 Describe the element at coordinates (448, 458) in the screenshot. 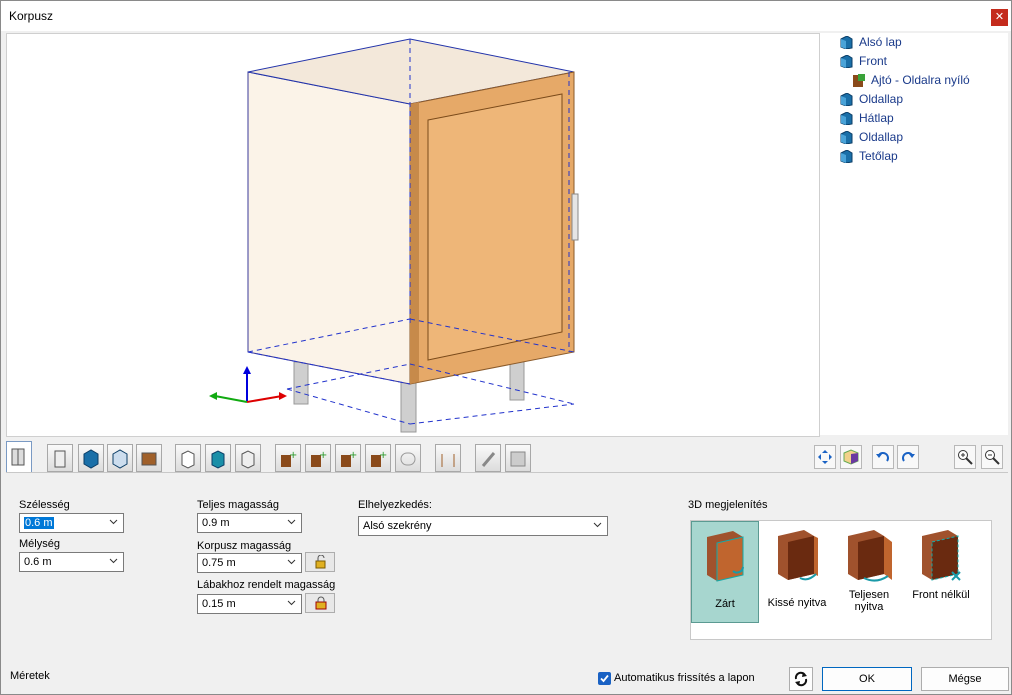

I see `legs-button` at that location.